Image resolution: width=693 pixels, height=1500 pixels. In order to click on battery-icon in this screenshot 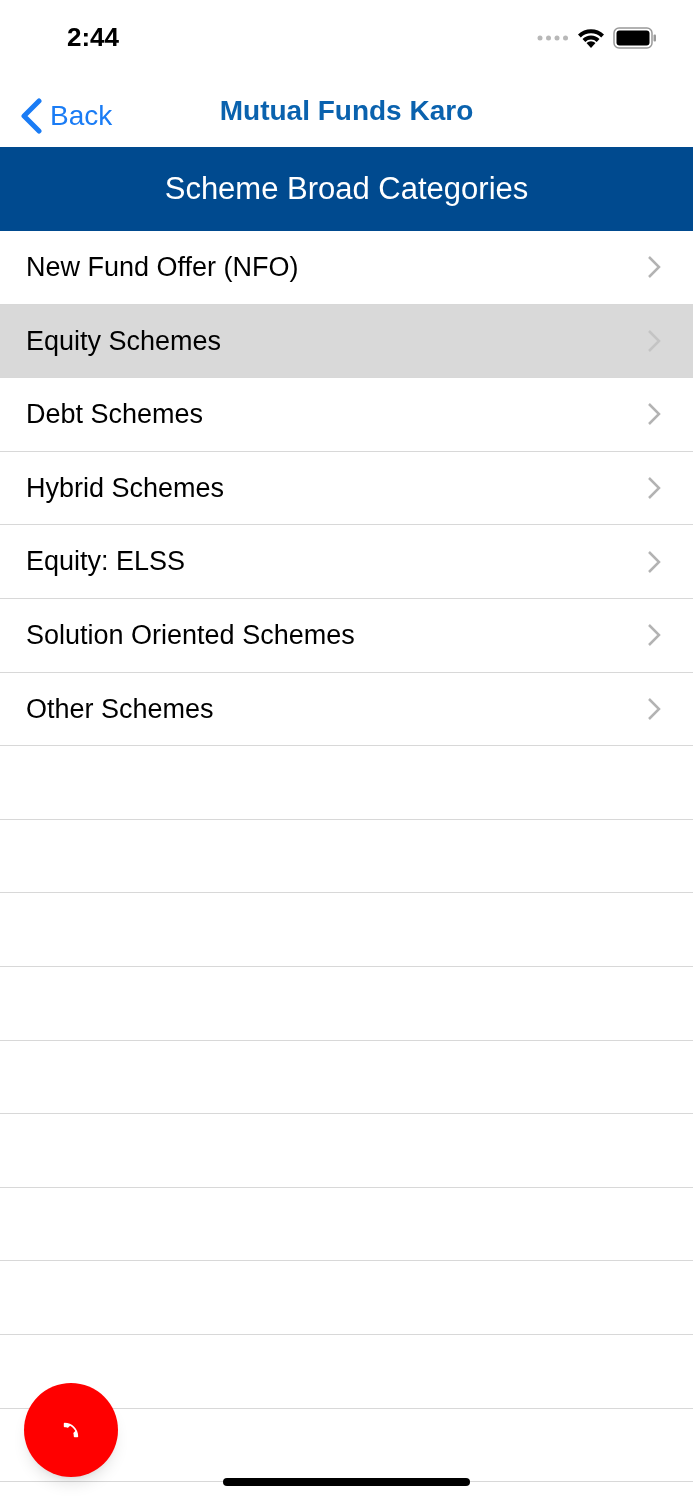, I will do `click(635, 37)`.